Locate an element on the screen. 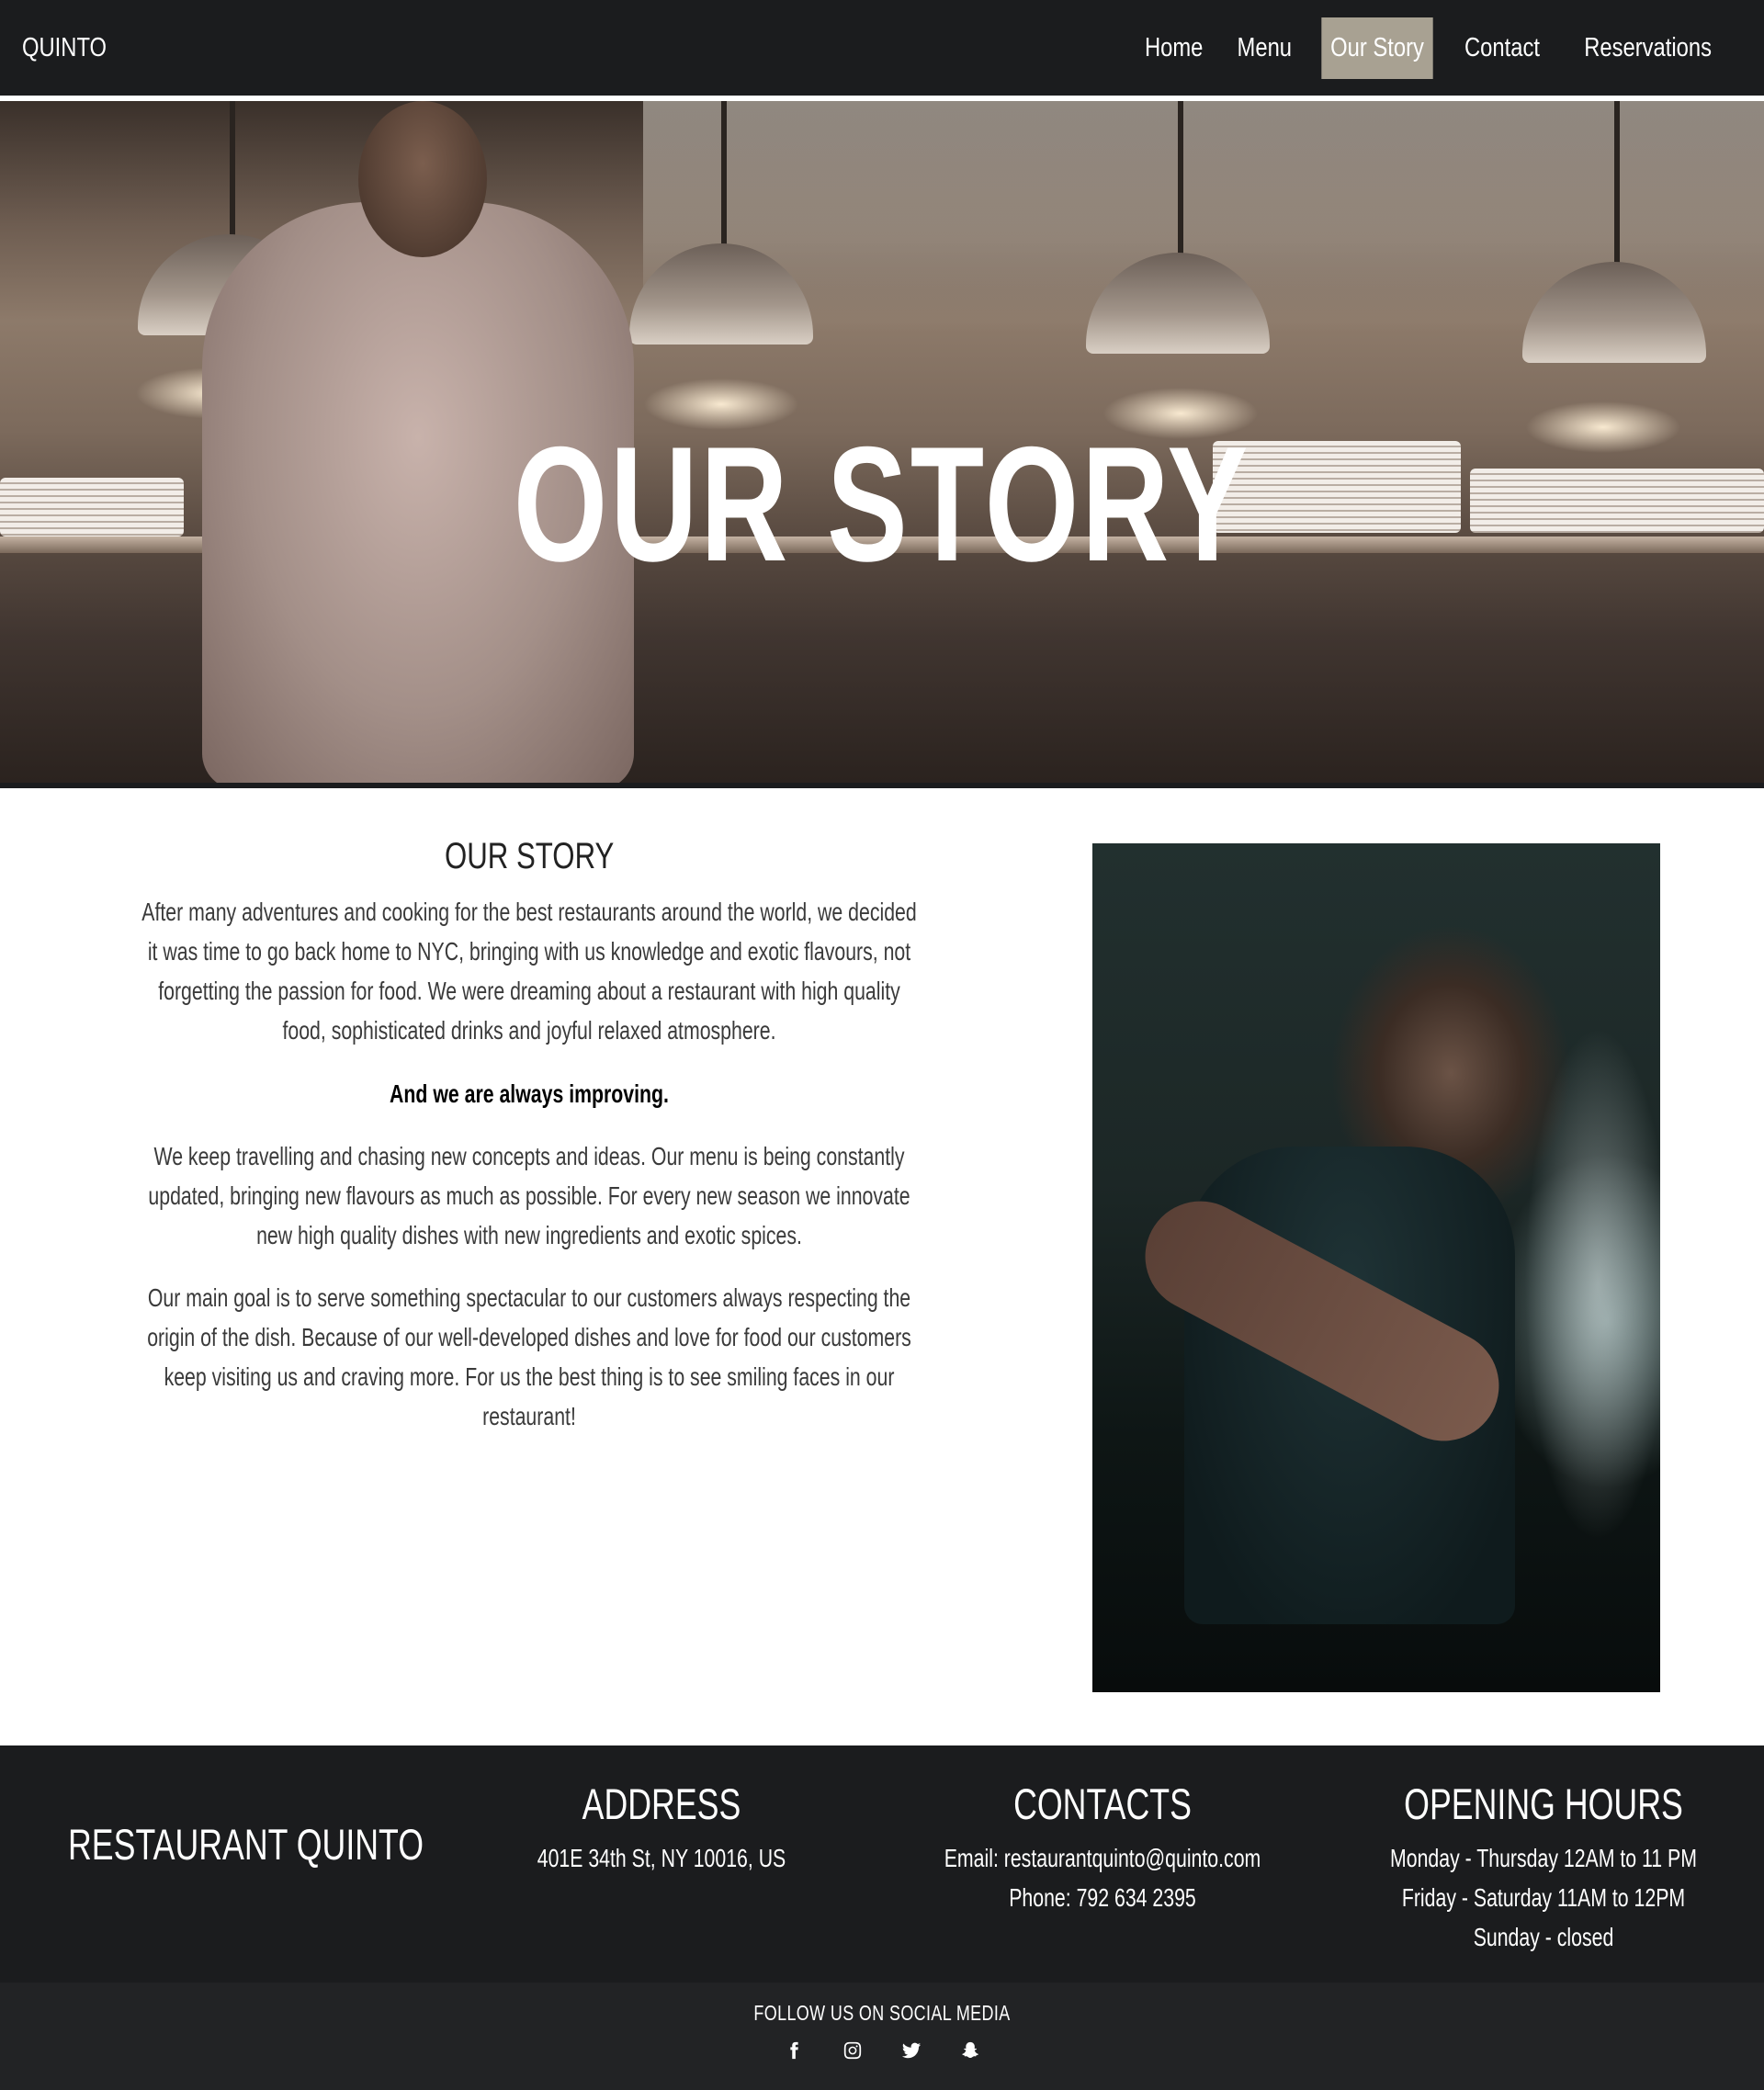  main-nav: Home Menu Our Story Contact Reservations is located at coordinates (1432, 48).